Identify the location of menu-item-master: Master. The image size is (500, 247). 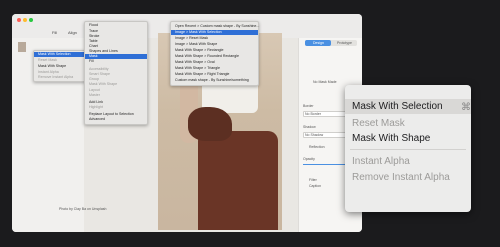
(92, 95).